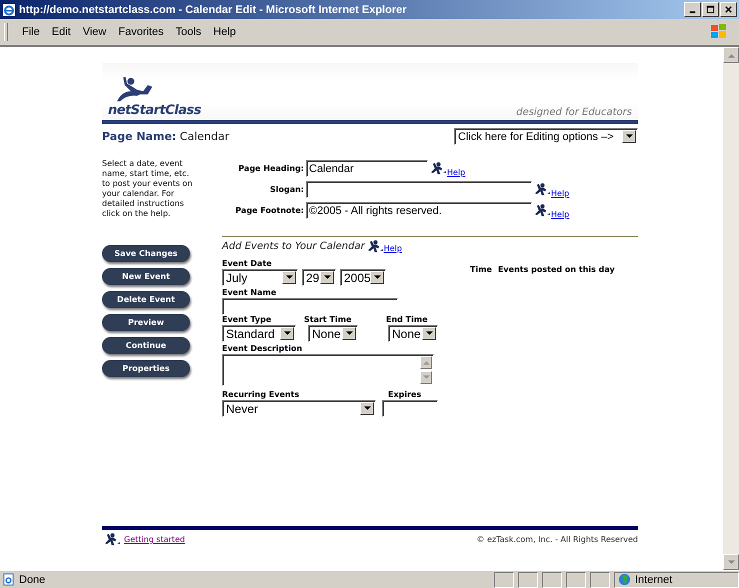 This screenshot has height=588, width=739. Describe the element at coordinates (328, 370) in the screenshot. I see `description-text-area` at that location.